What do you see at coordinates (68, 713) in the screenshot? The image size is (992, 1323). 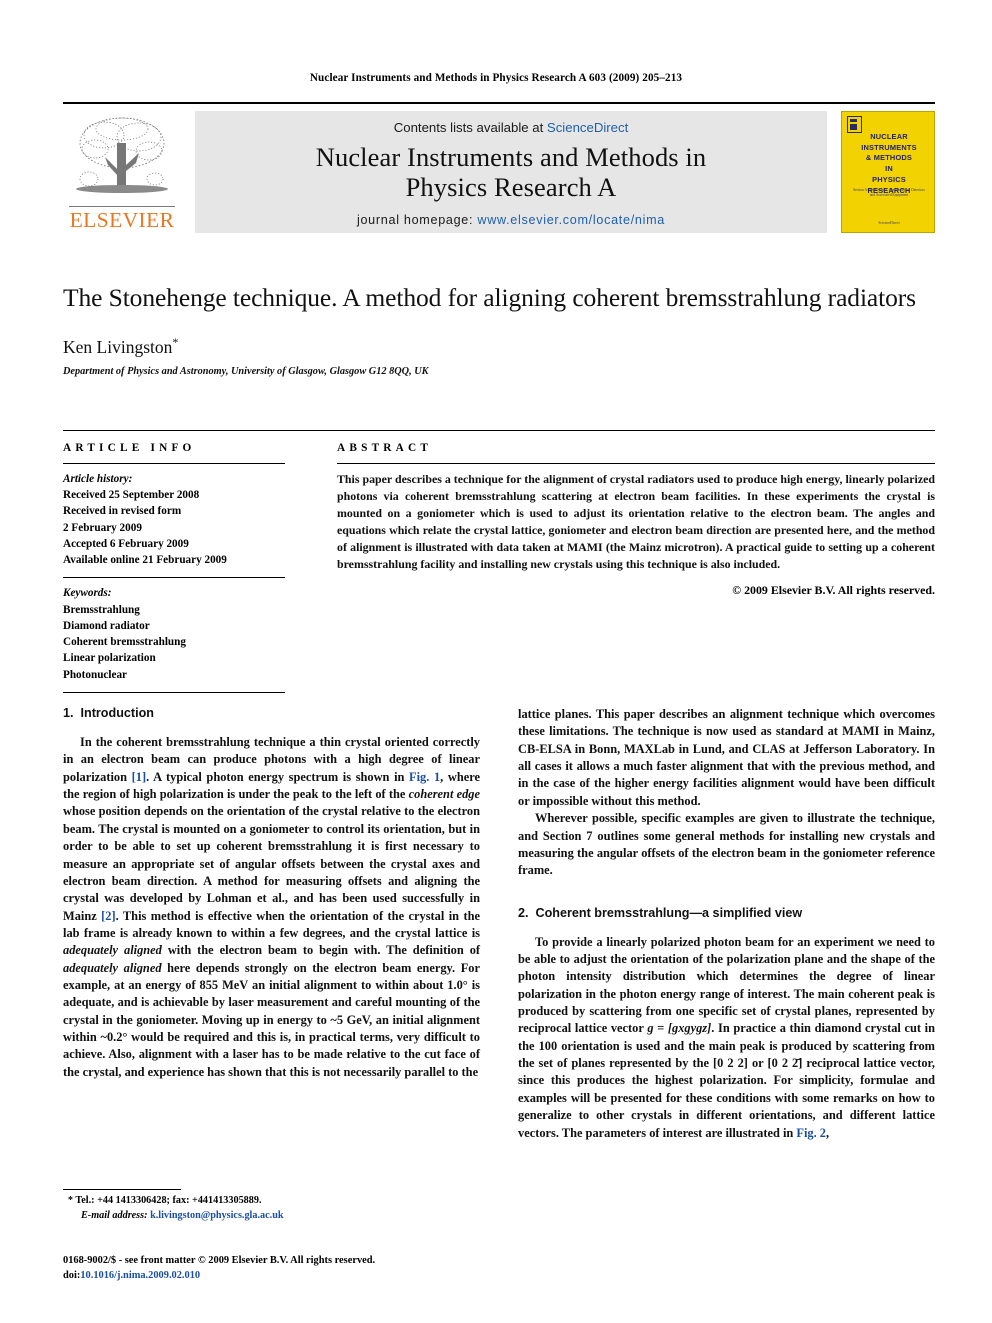 I see `section-number: 1.` at bounding box center [68, 713].